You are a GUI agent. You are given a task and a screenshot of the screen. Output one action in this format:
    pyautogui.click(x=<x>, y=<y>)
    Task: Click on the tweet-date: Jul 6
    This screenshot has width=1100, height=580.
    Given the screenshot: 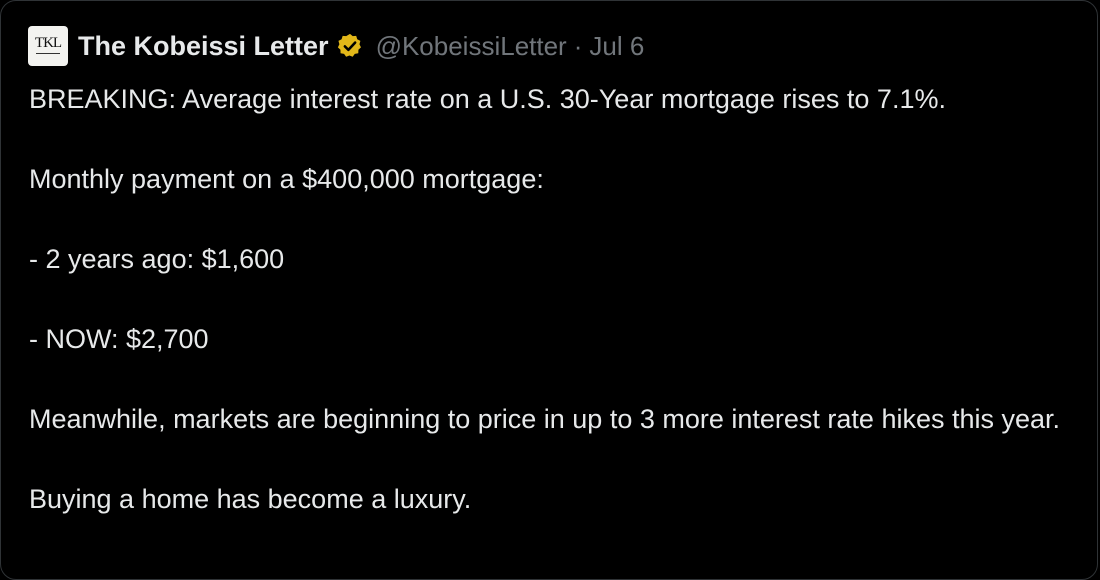 What is the action you would take?
    pyautogui.click(x=616, y=46)
    